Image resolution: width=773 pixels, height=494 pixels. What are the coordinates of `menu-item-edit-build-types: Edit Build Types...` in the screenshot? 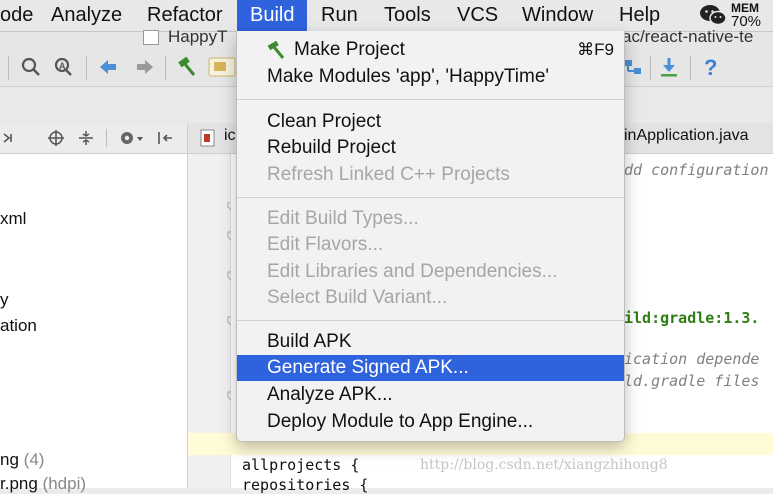 It's located at (430, 219).